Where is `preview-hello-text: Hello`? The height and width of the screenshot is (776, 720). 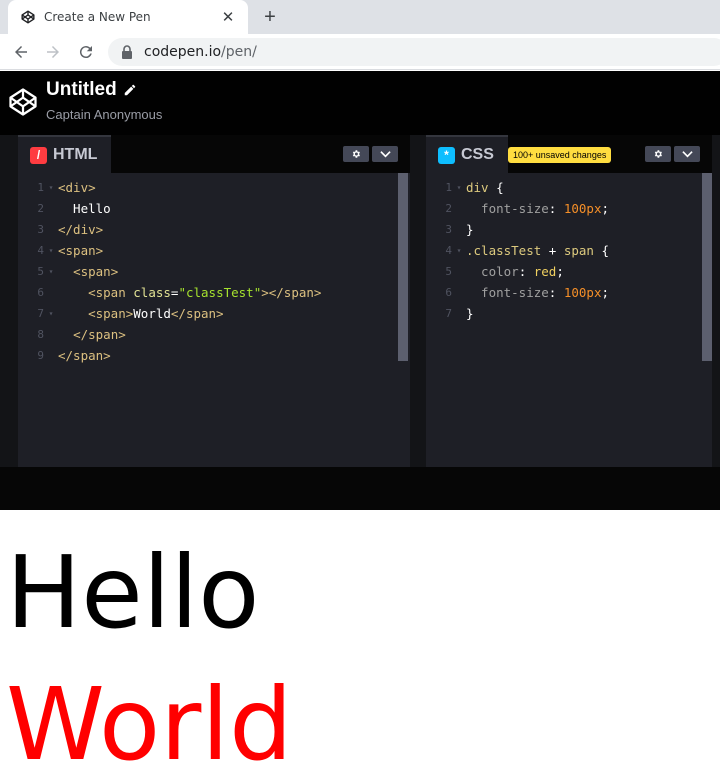
preview-hello-text: Hello is located at coordinates (133, 592).